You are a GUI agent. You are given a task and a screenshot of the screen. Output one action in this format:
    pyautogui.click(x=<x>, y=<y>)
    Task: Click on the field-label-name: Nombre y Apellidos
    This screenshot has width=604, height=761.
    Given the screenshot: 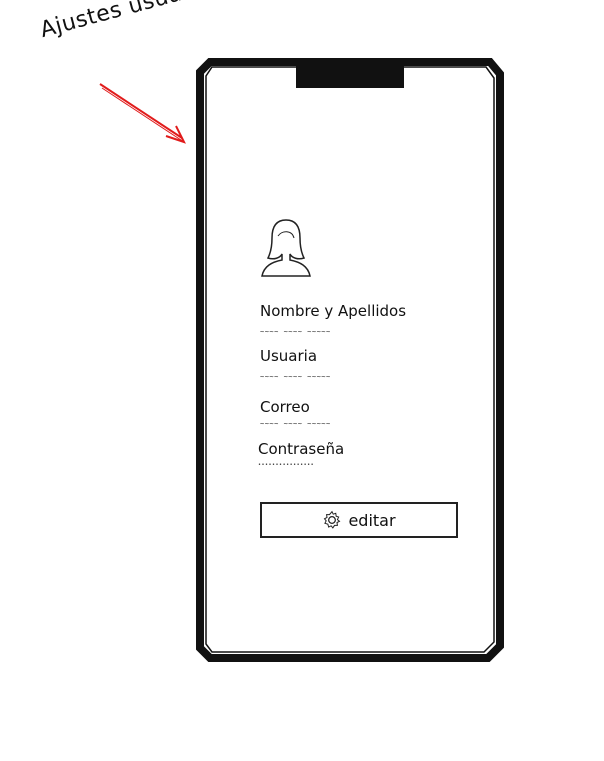 What is the action you would take?
    pyautogui.click(x=333, y=311)
    